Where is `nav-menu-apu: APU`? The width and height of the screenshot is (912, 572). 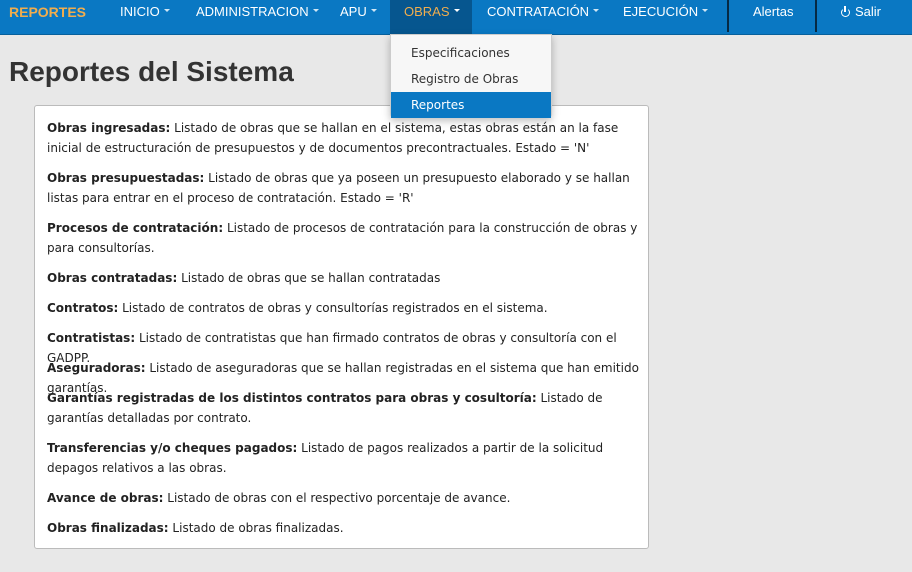 nav-menu-apu: APU is located at coordinates (358, 17).